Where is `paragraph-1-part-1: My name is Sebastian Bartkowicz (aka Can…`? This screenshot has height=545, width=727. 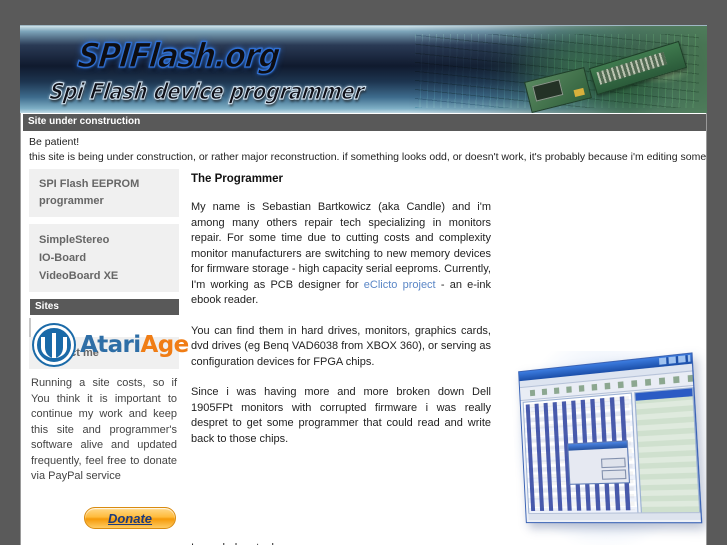 paragraph-1-part-1: My name is Sebastian Bartkowicz (aka Can… is located at coordinates (341, 246).